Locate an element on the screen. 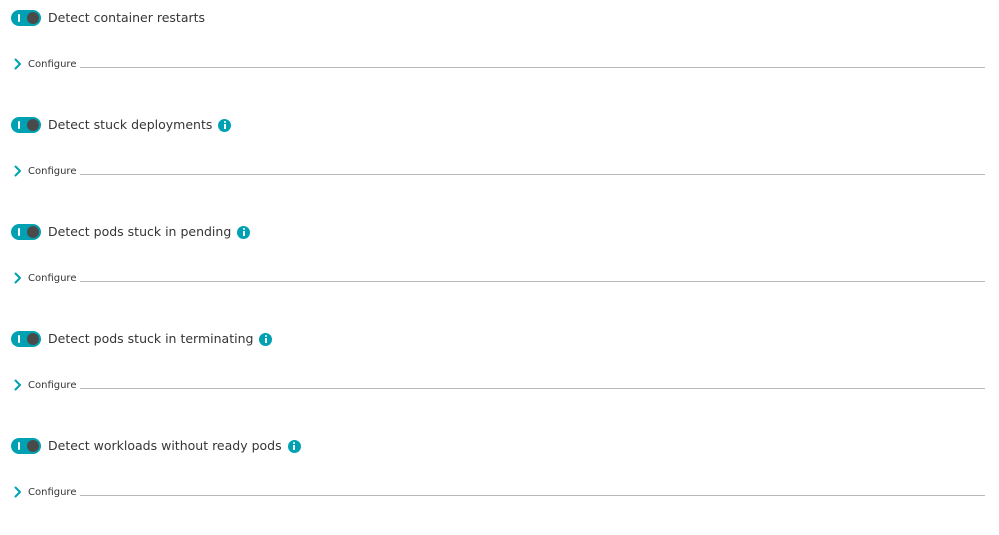 The height and width of the screenshot is (535, 999). setting-label: Detect pods stuck in pending is located at coordinates (140, 231).